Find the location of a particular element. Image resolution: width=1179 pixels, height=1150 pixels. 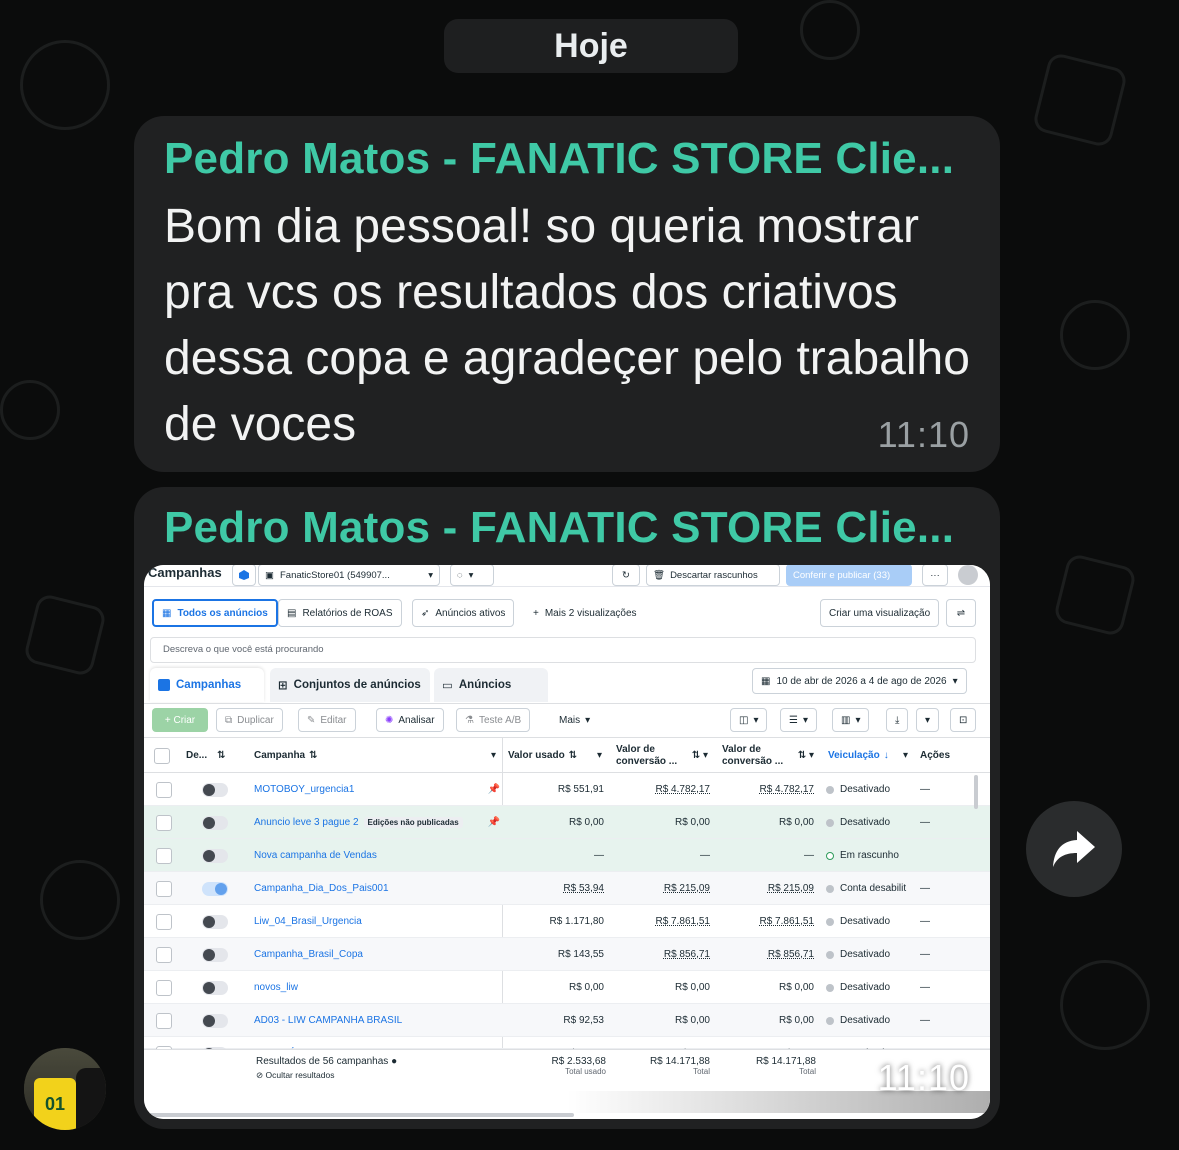

column-actions: Ações is located at coordinates (935, 756).